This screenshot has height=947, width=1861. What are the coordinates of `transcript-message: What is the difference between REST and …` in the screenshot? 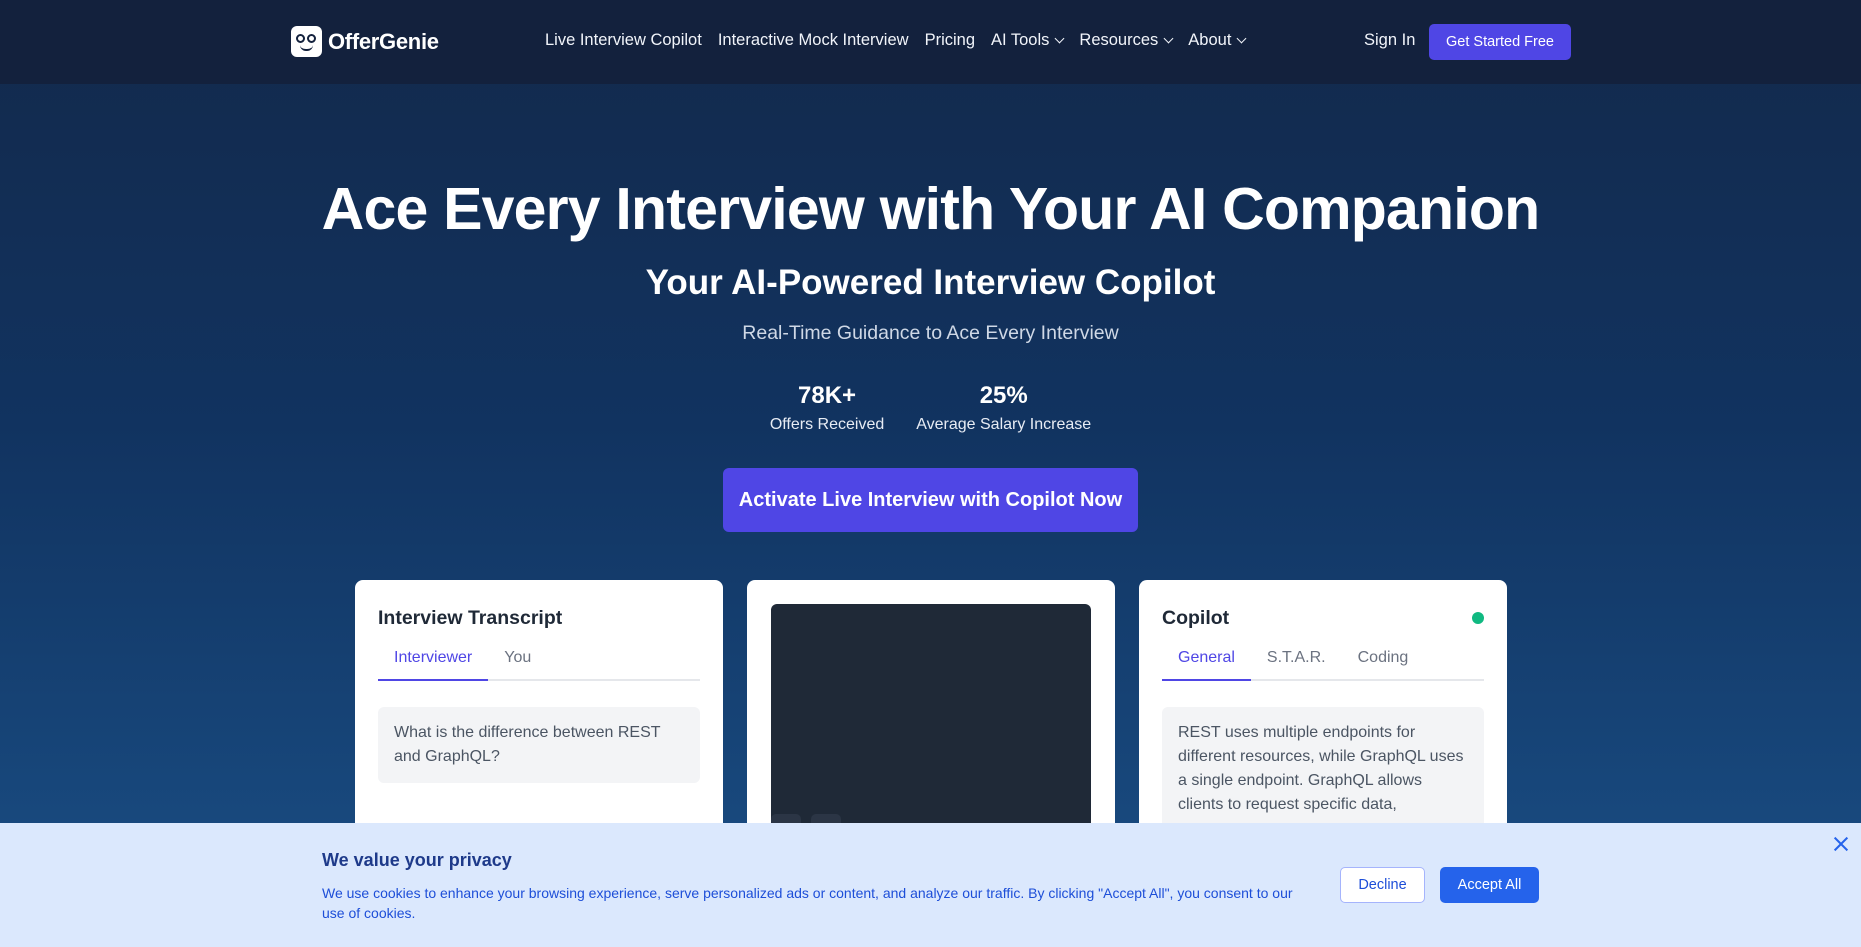 It's located at (539, 745).